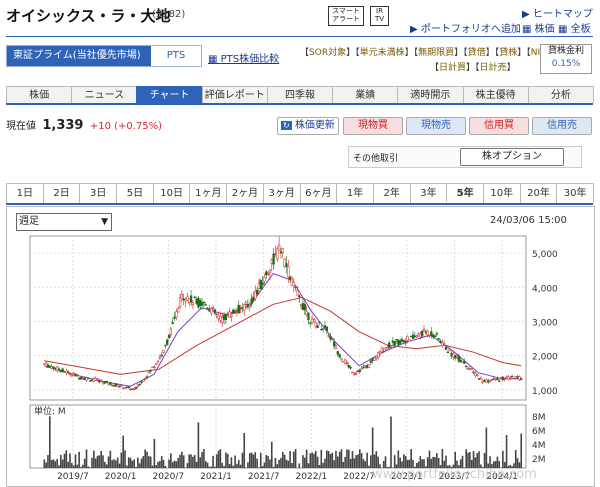 Image resolution: width=600 pixels, height=487 pixels. What do you see at coordinates (121, 477) in the screenshot?
I see `x-tick-label: 2020/1` at bounding box center [121, 477].